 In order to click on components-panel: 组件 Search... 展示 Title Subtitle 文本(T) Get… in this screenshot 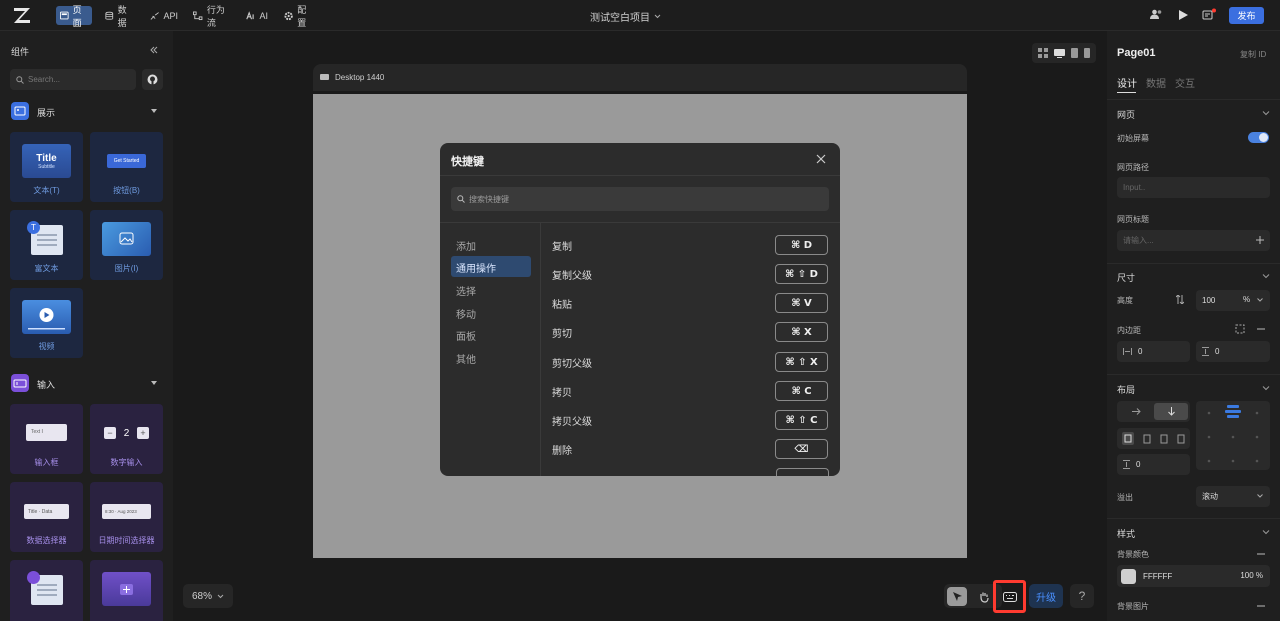, I will do `click(86, 326)`.